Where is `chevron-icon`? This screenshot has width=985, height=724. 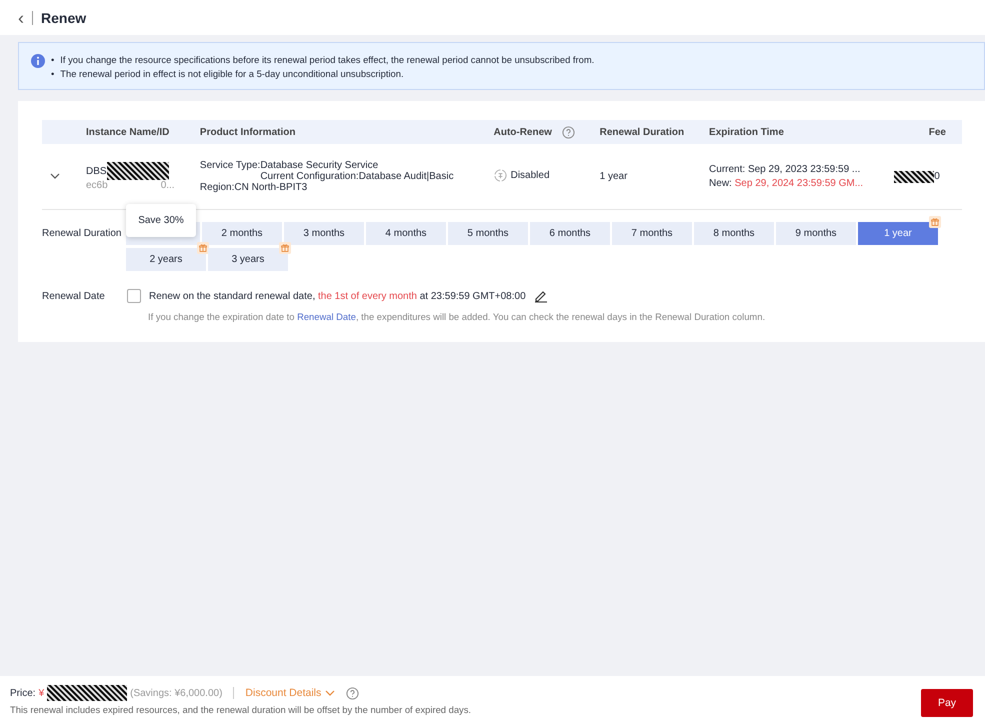 chevron-icon is located at coordinates (55, 176).